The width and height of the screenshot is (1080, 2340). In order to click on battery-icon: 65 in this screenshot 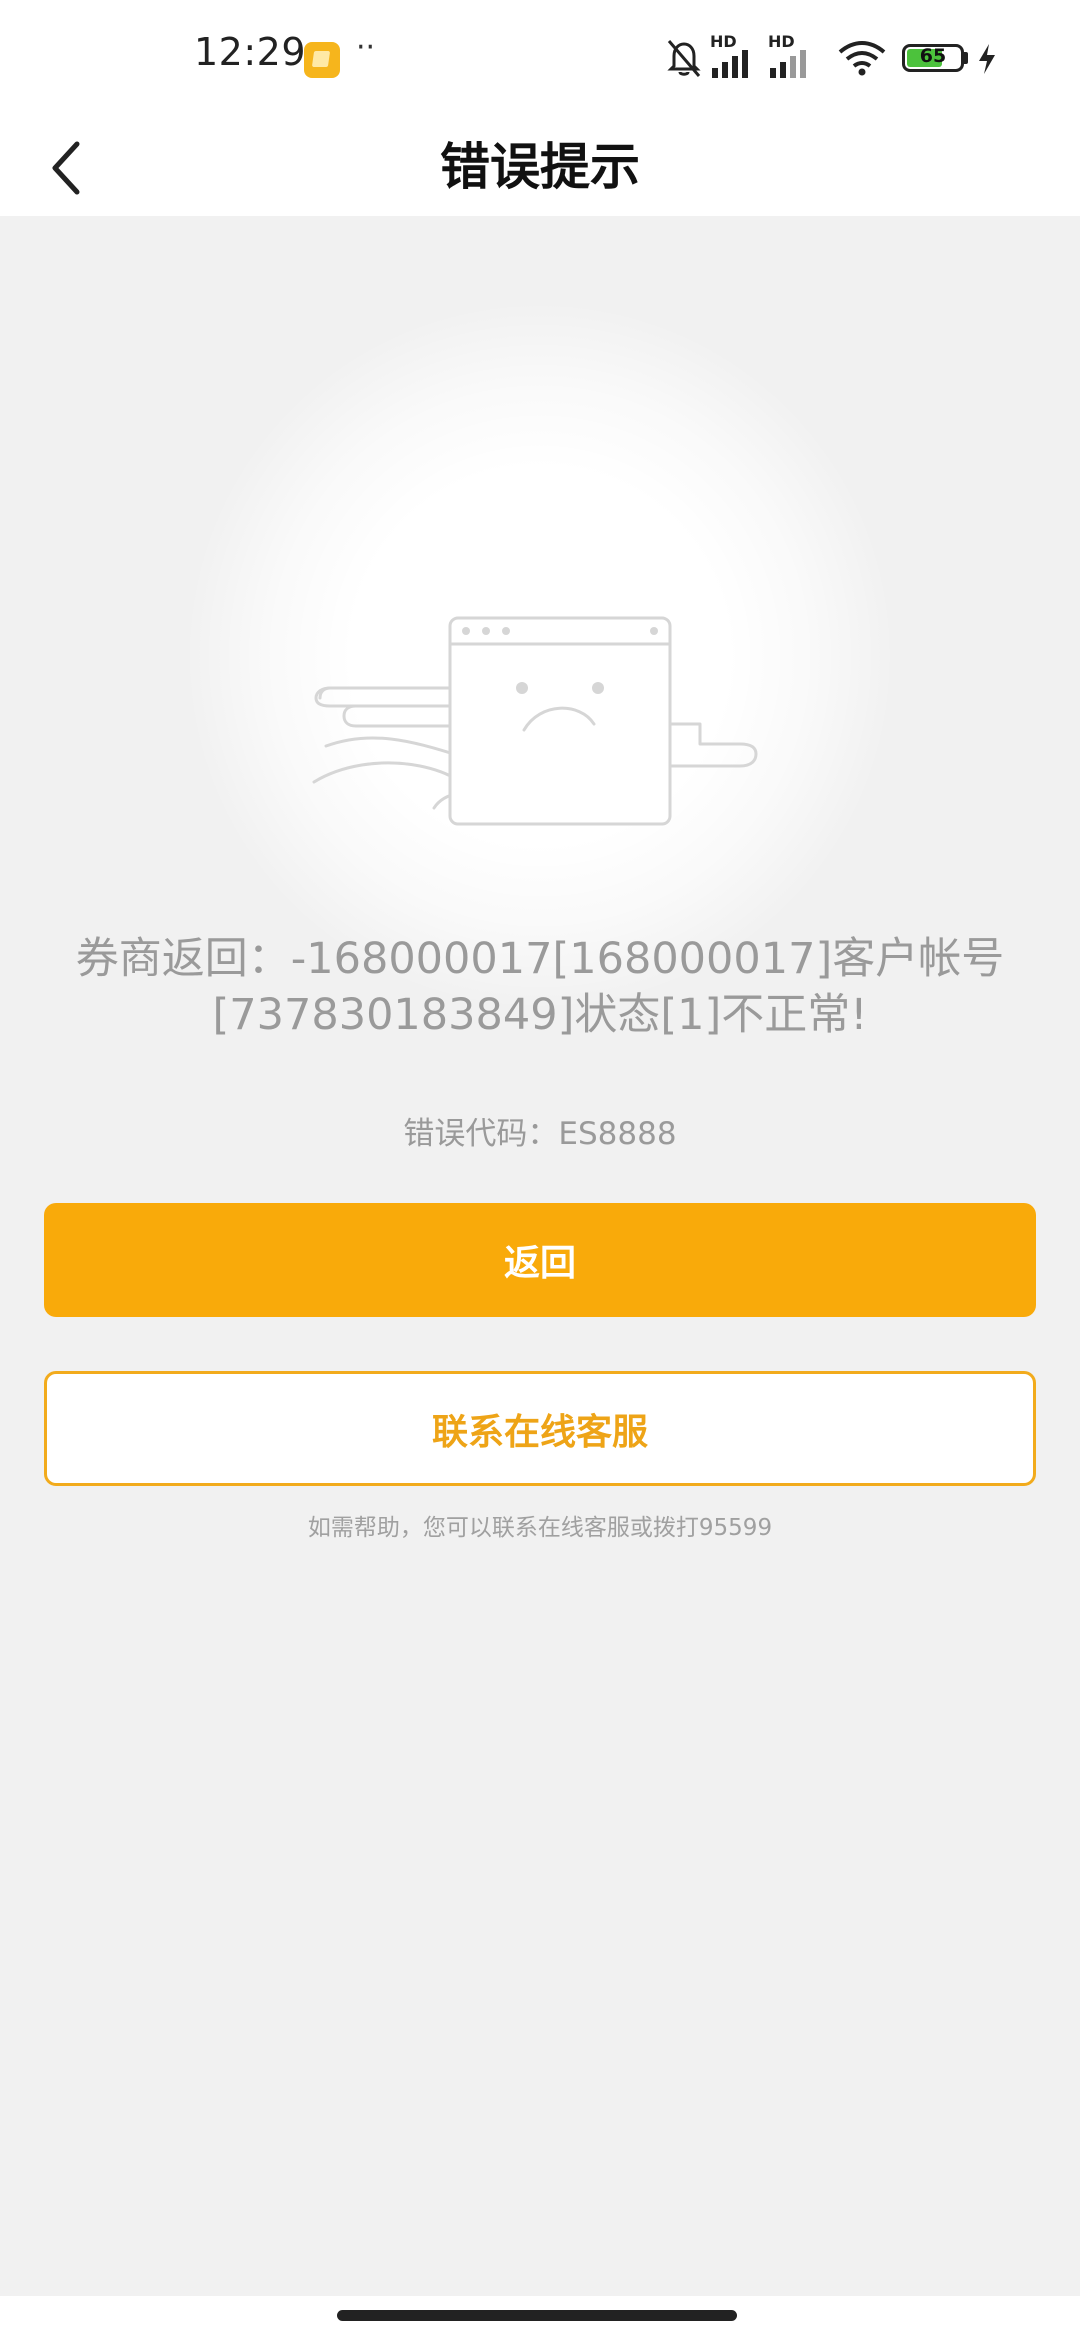, I will do `click(933, 58)`.